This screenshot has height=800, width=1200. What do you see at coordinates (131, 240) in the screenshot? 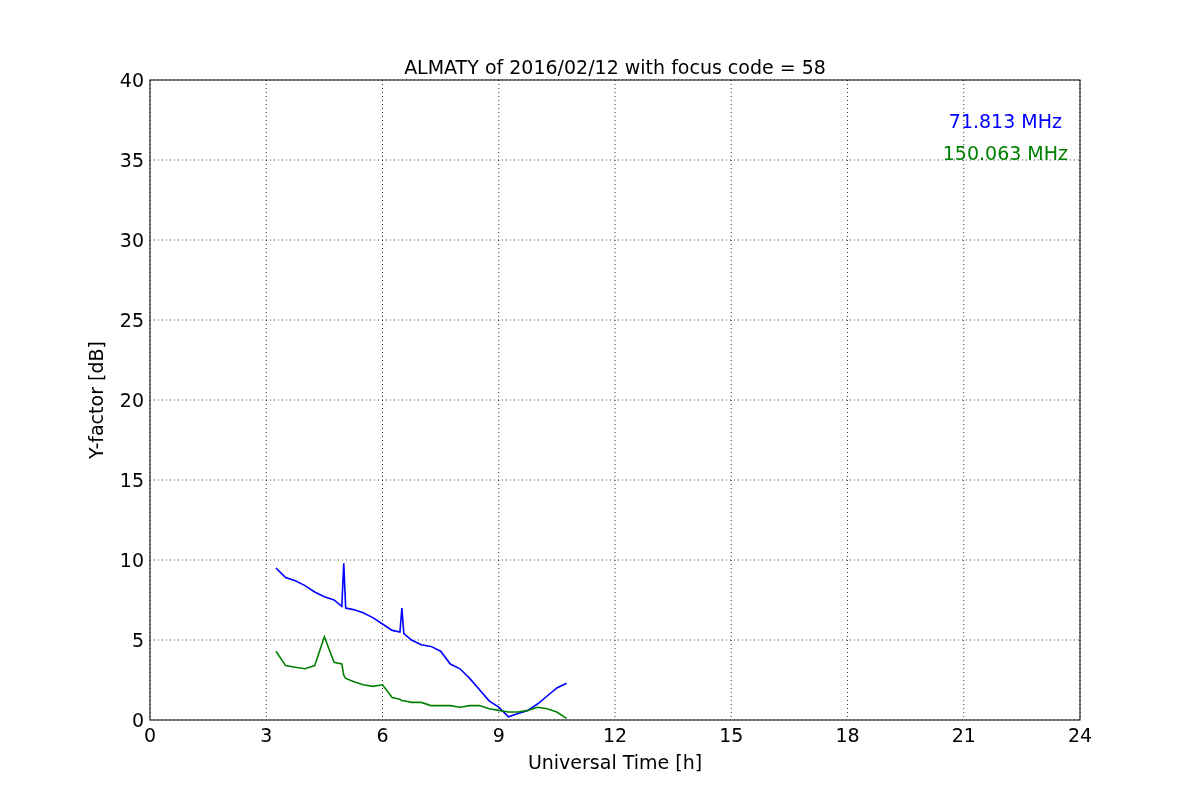
I see `y-tick-label: 30` at bounding box center [131, 240].